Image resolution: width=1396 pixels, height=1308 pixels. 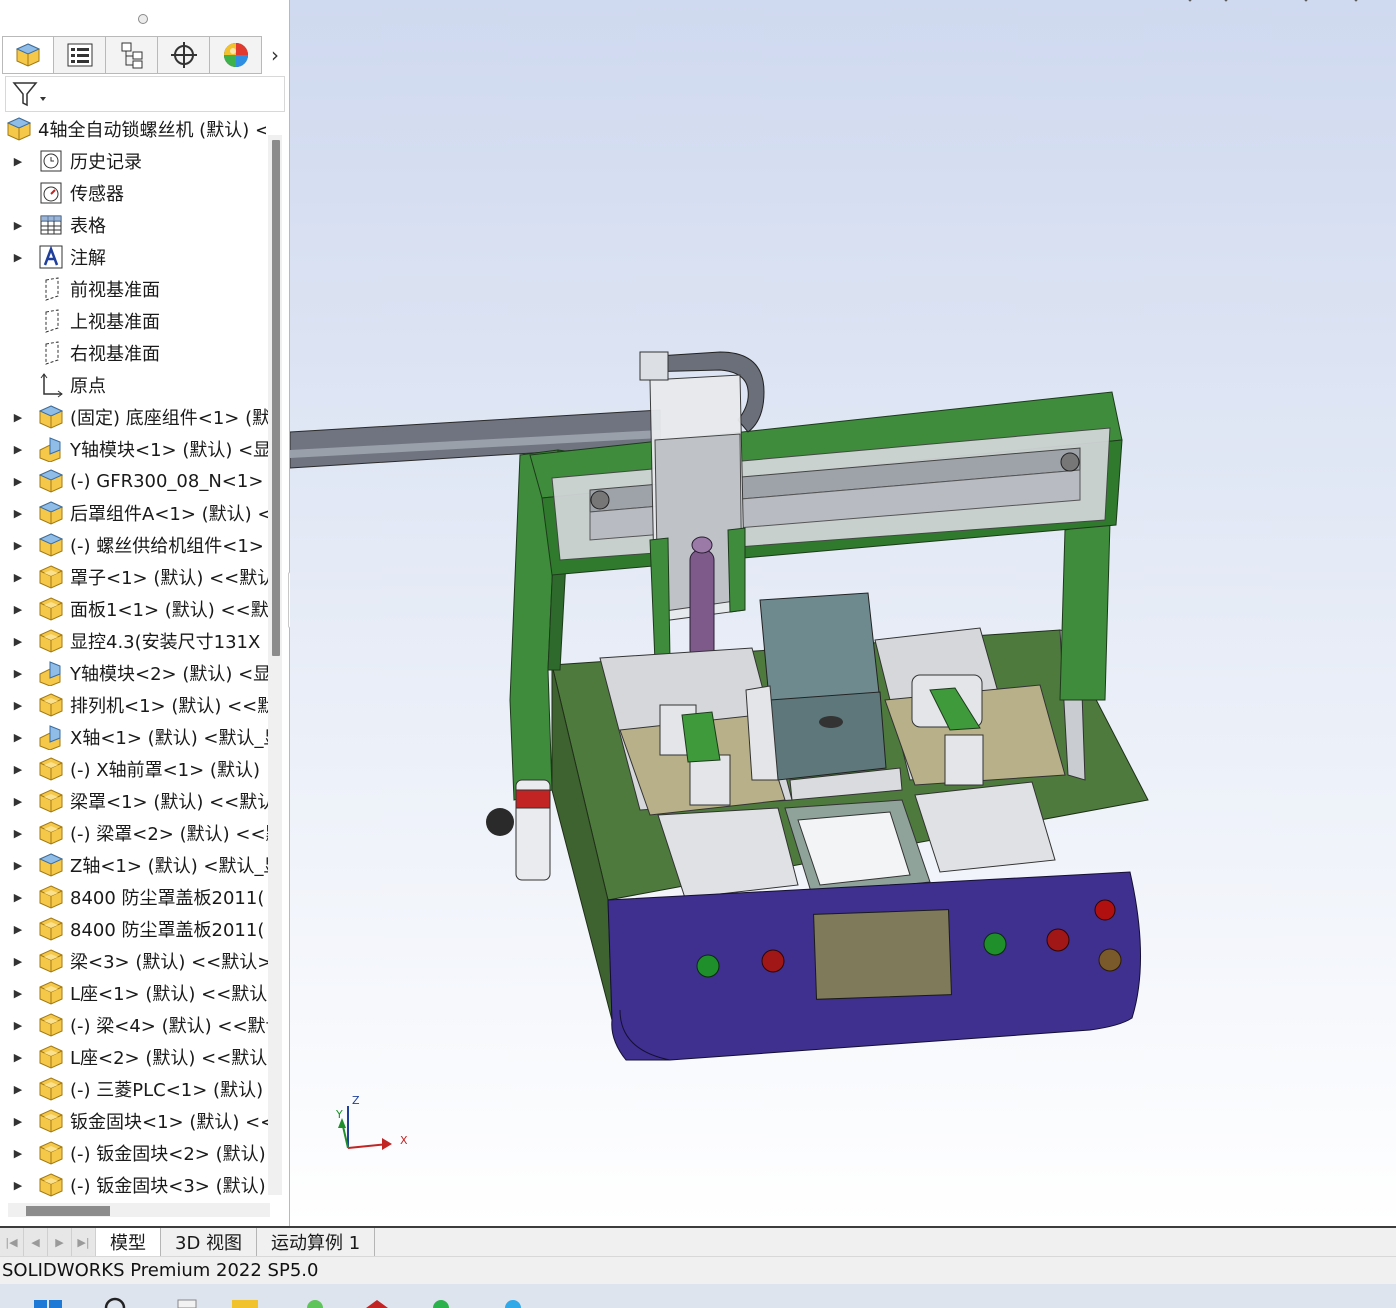 What do you see at coordinates (134, 225) in the screenshot?
I see `tree-item: ▶ 表格` at bounding box center [134, 225].